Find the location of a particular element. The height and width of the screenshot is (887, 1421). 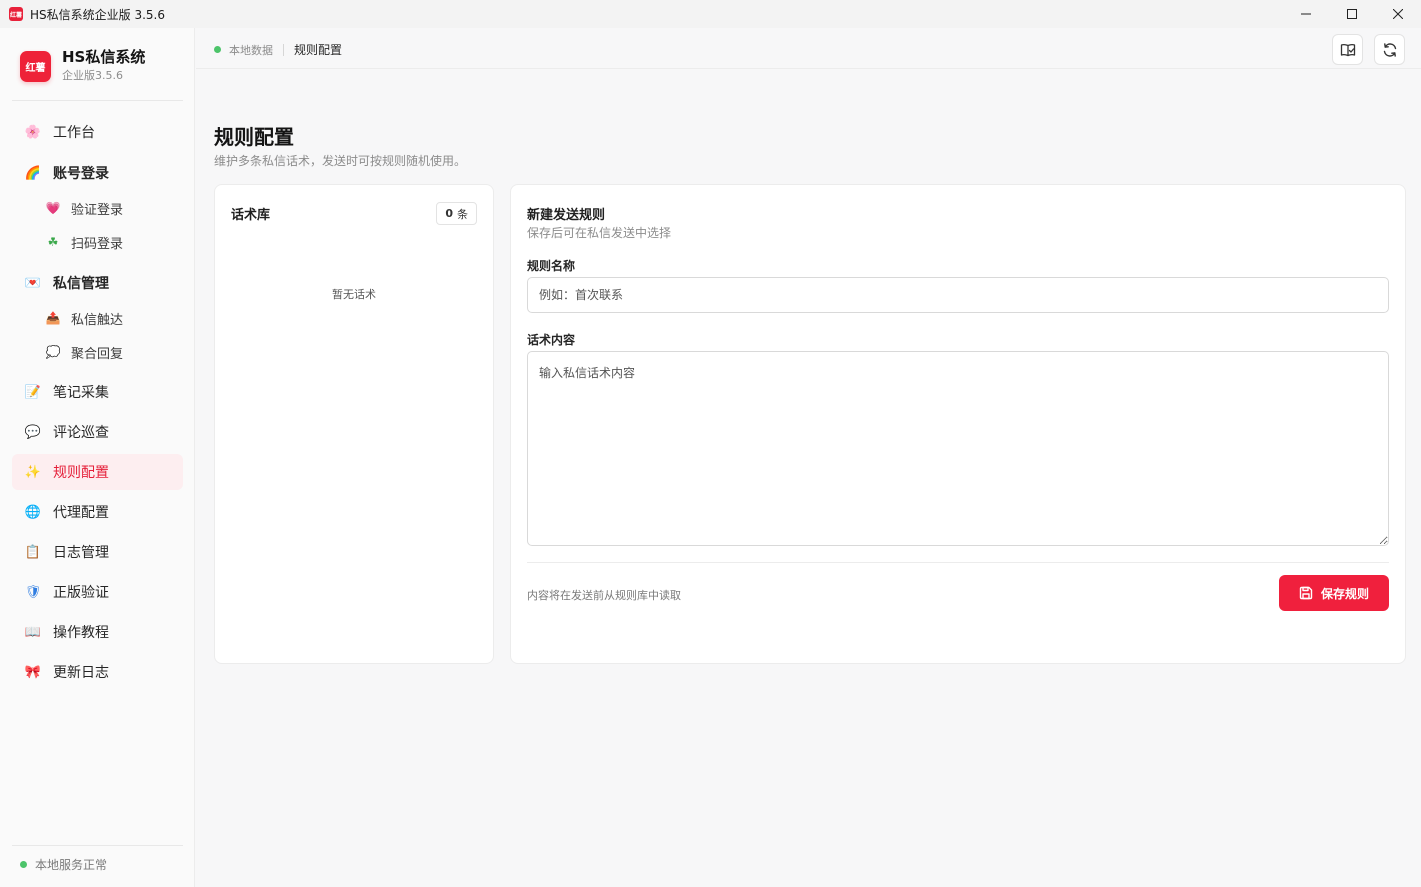

script-content-textarea is located at coordinates (958, 448).